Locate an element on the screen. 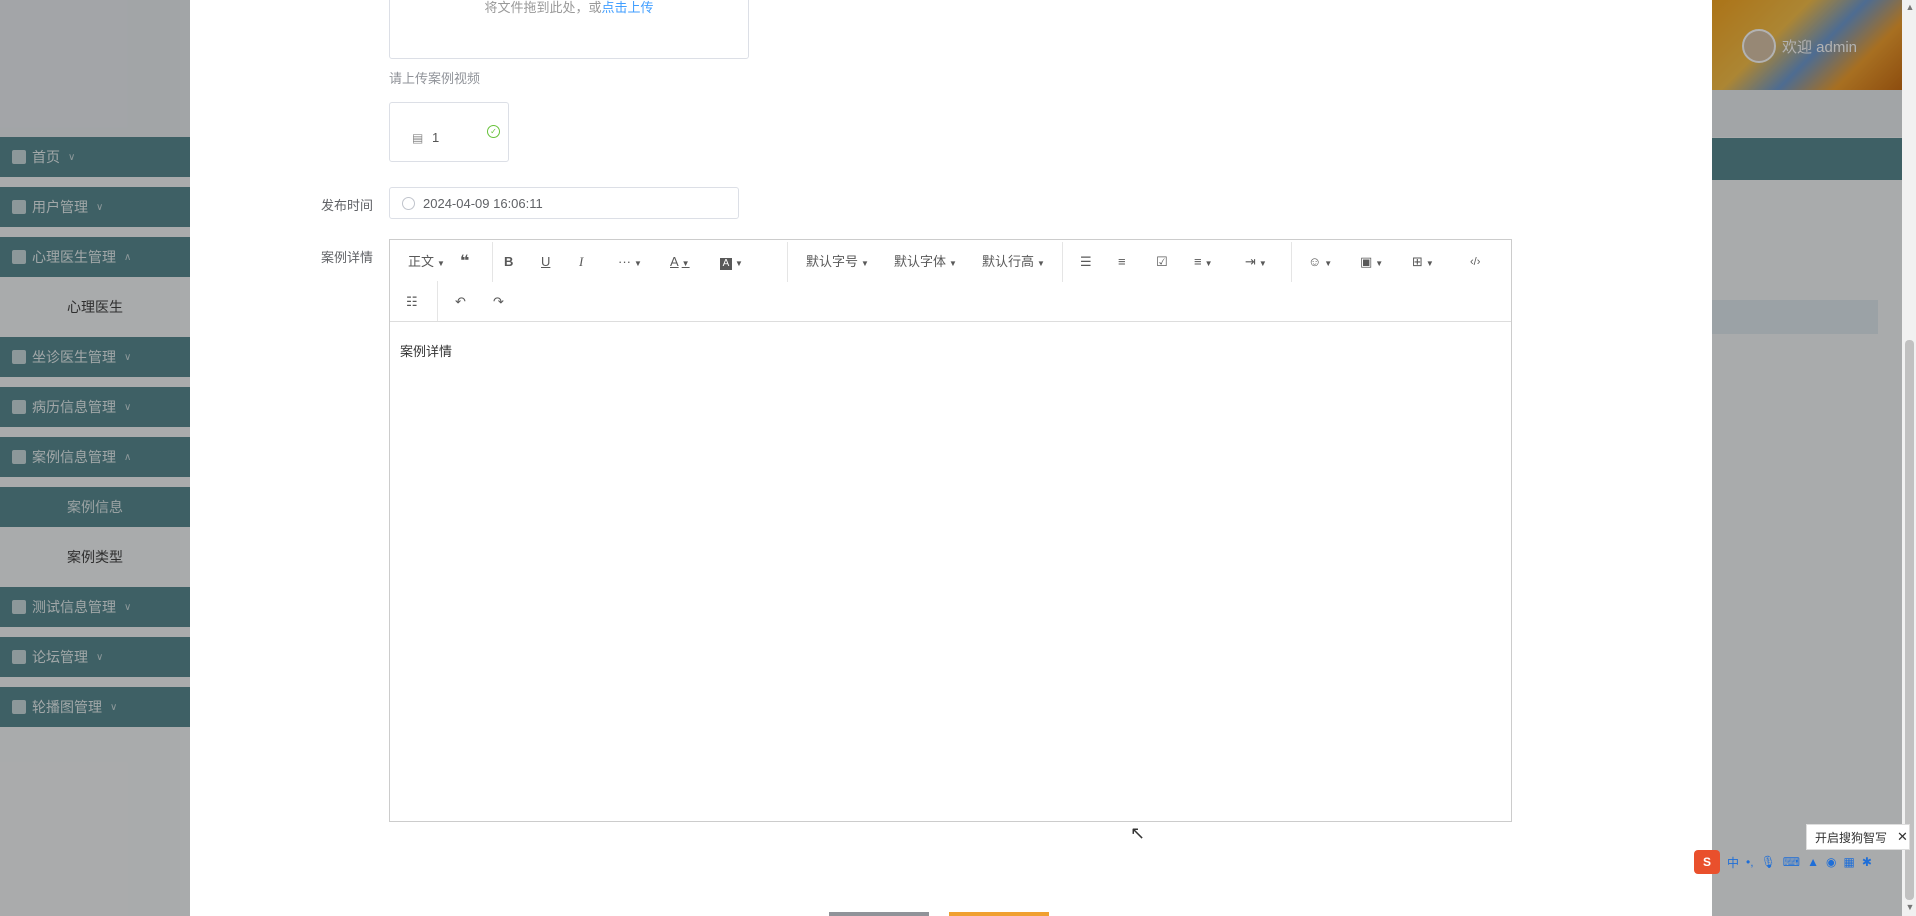  background-color-icon: A ▼ is located at coordinates (731, 262).